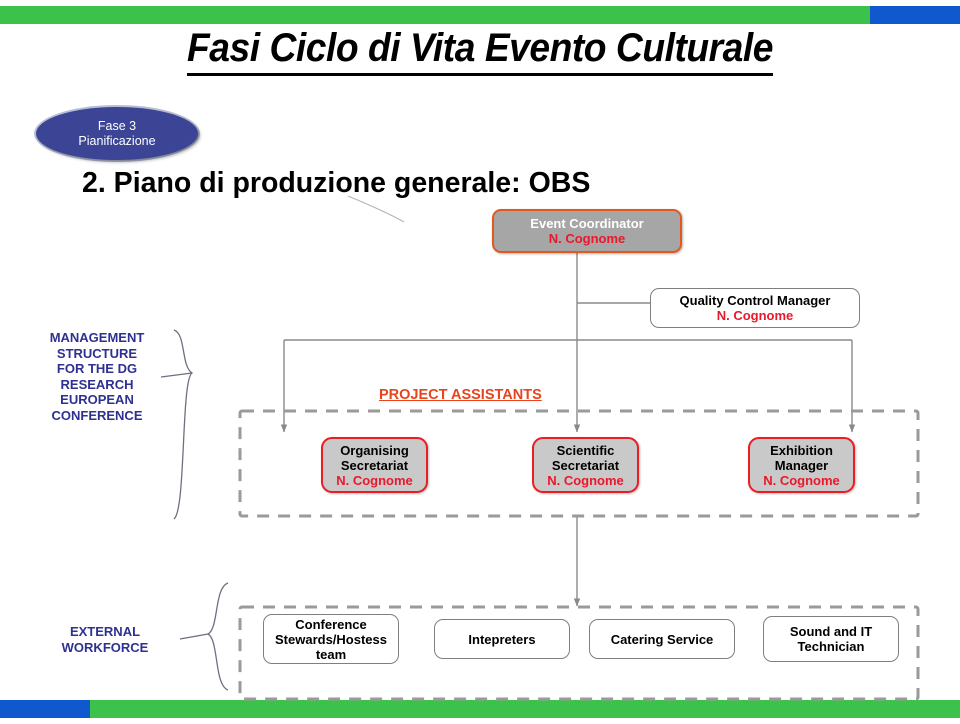  I want to click on node-conference-stewards-line2: Stewards/Hostess, so click(331, 639).